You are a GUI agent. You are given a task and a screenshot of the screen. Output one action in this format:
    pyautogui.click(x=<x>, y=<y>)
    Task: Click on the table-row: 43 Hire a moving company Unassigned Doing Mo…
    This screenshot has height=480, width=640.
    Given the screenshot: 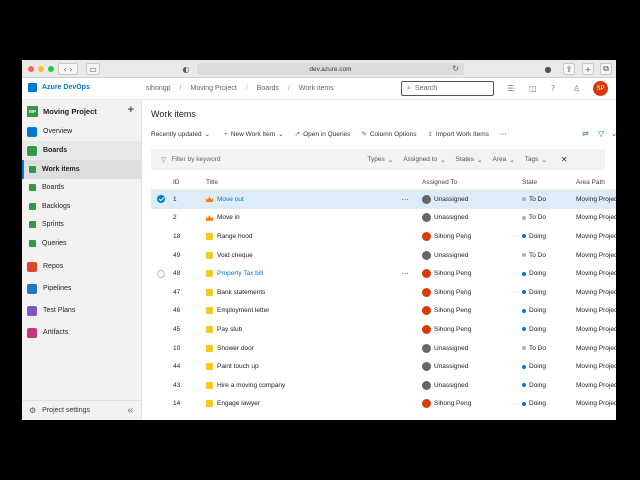 What is the action you would take?
    pyautogui.click(x=383, y=385)
    